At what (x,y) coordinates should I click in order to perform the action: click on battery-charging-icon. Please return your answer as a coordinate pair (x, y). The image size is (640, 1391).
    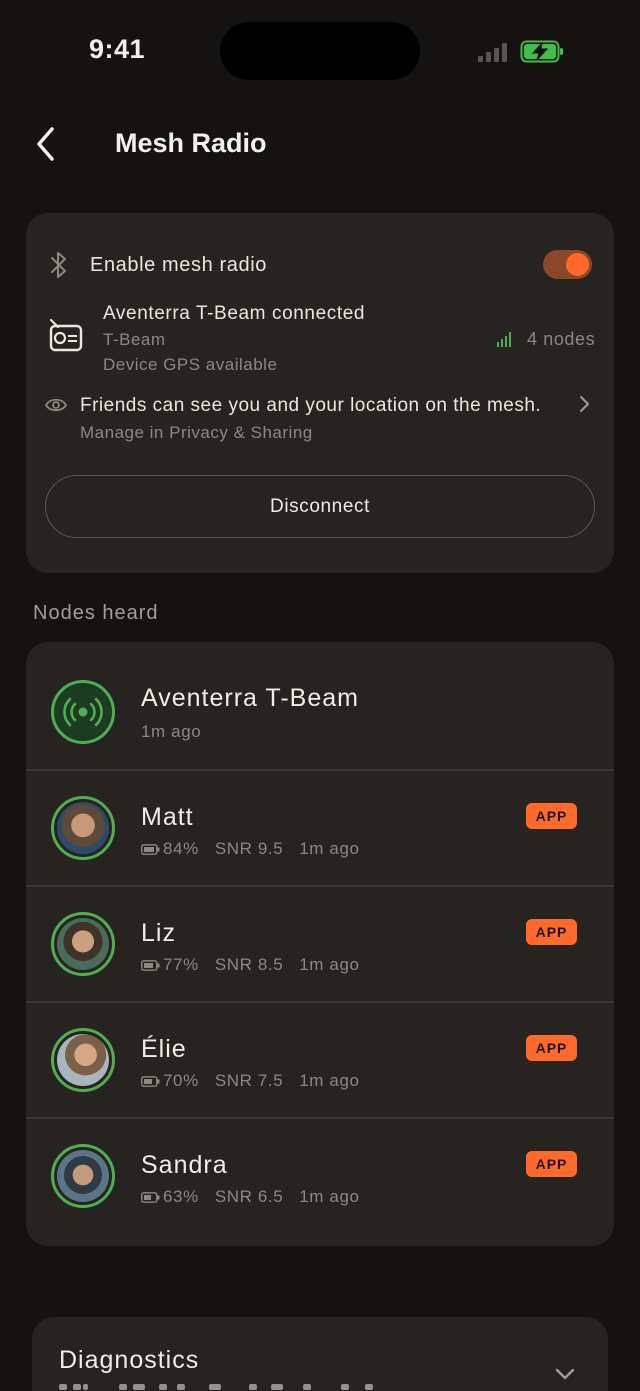
    Looking at the image, I should click on (541, 51).